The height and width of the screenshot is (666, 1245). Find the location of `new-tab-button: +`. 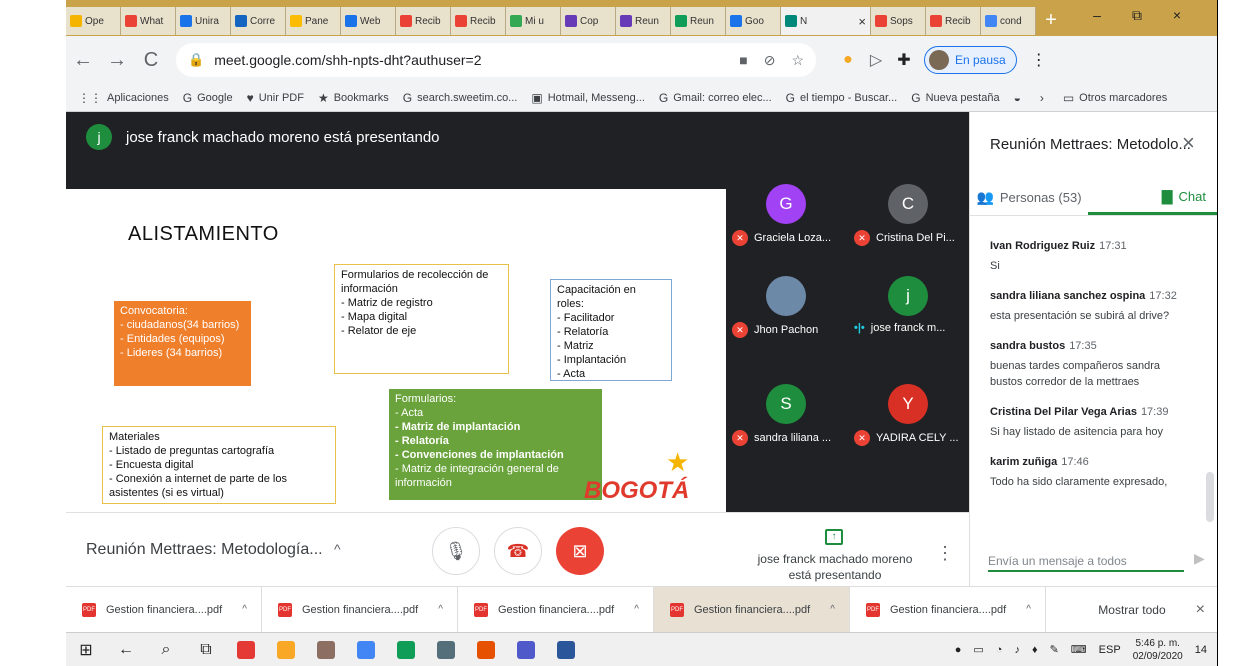

new-tab-button: + is located at coordinates (1051, 21).